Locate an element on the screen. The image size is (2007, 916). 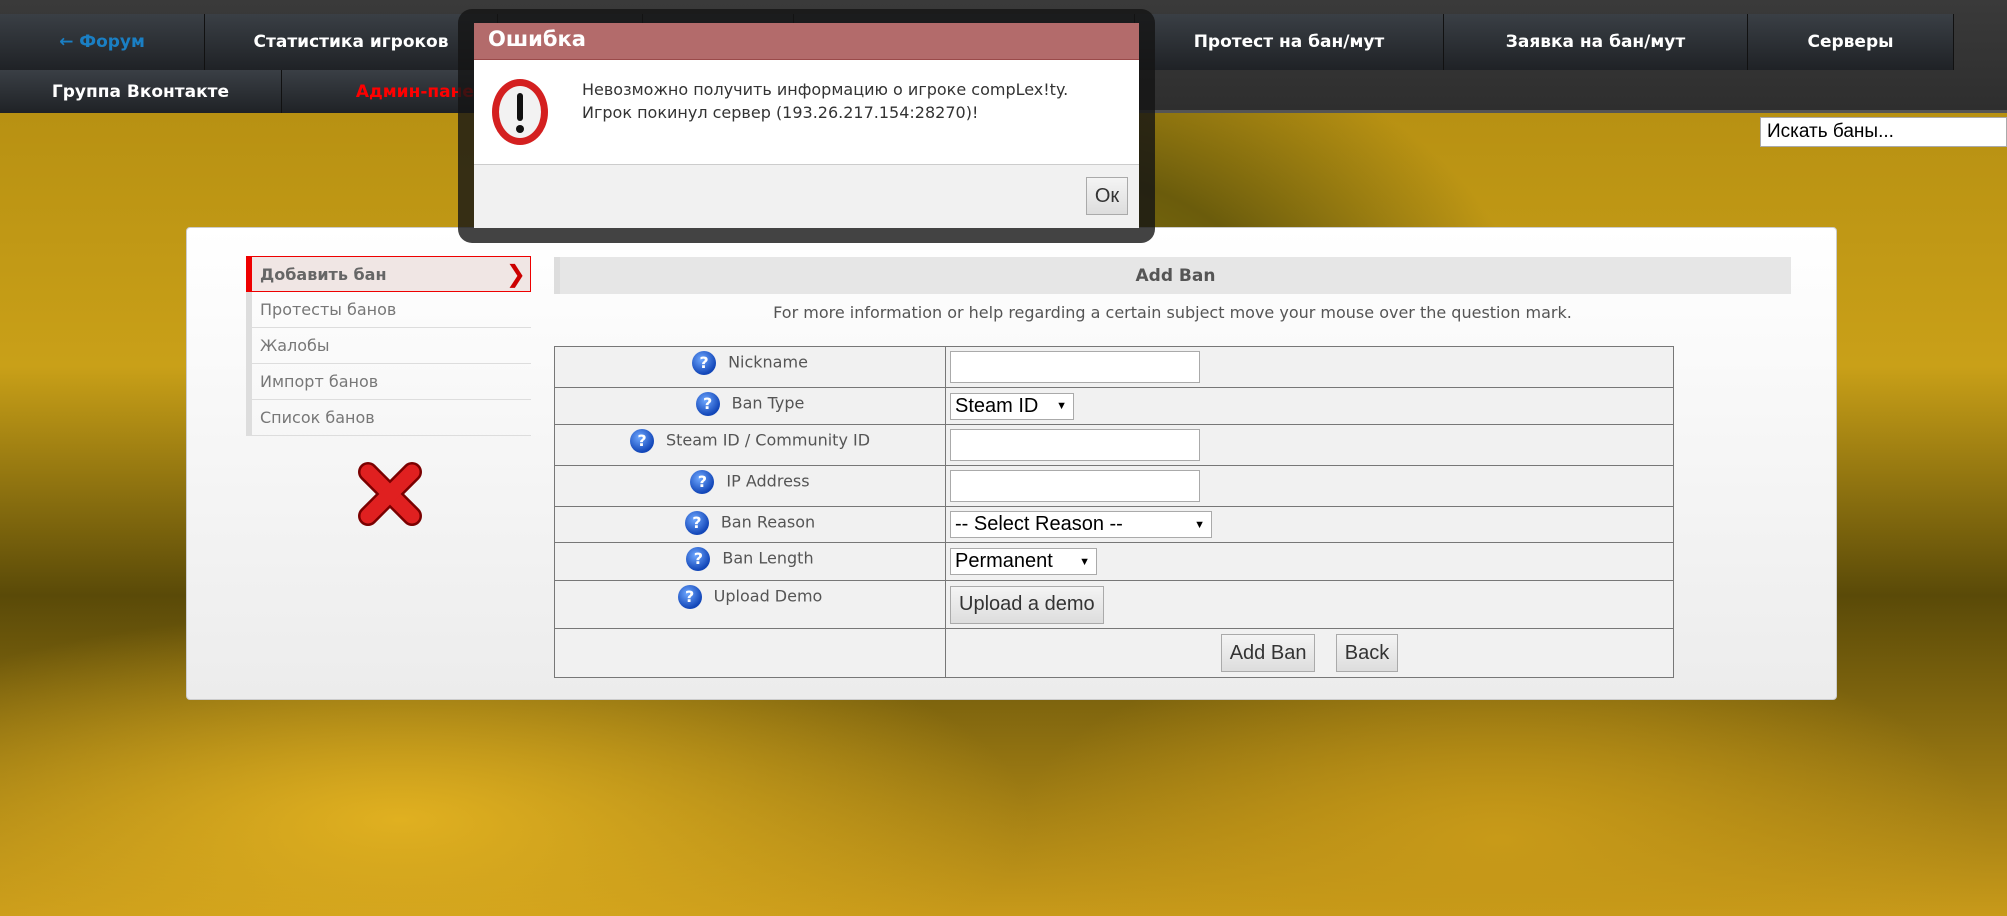
nav-player-stats: Статистика игроков is located at coordinates (351, 42).